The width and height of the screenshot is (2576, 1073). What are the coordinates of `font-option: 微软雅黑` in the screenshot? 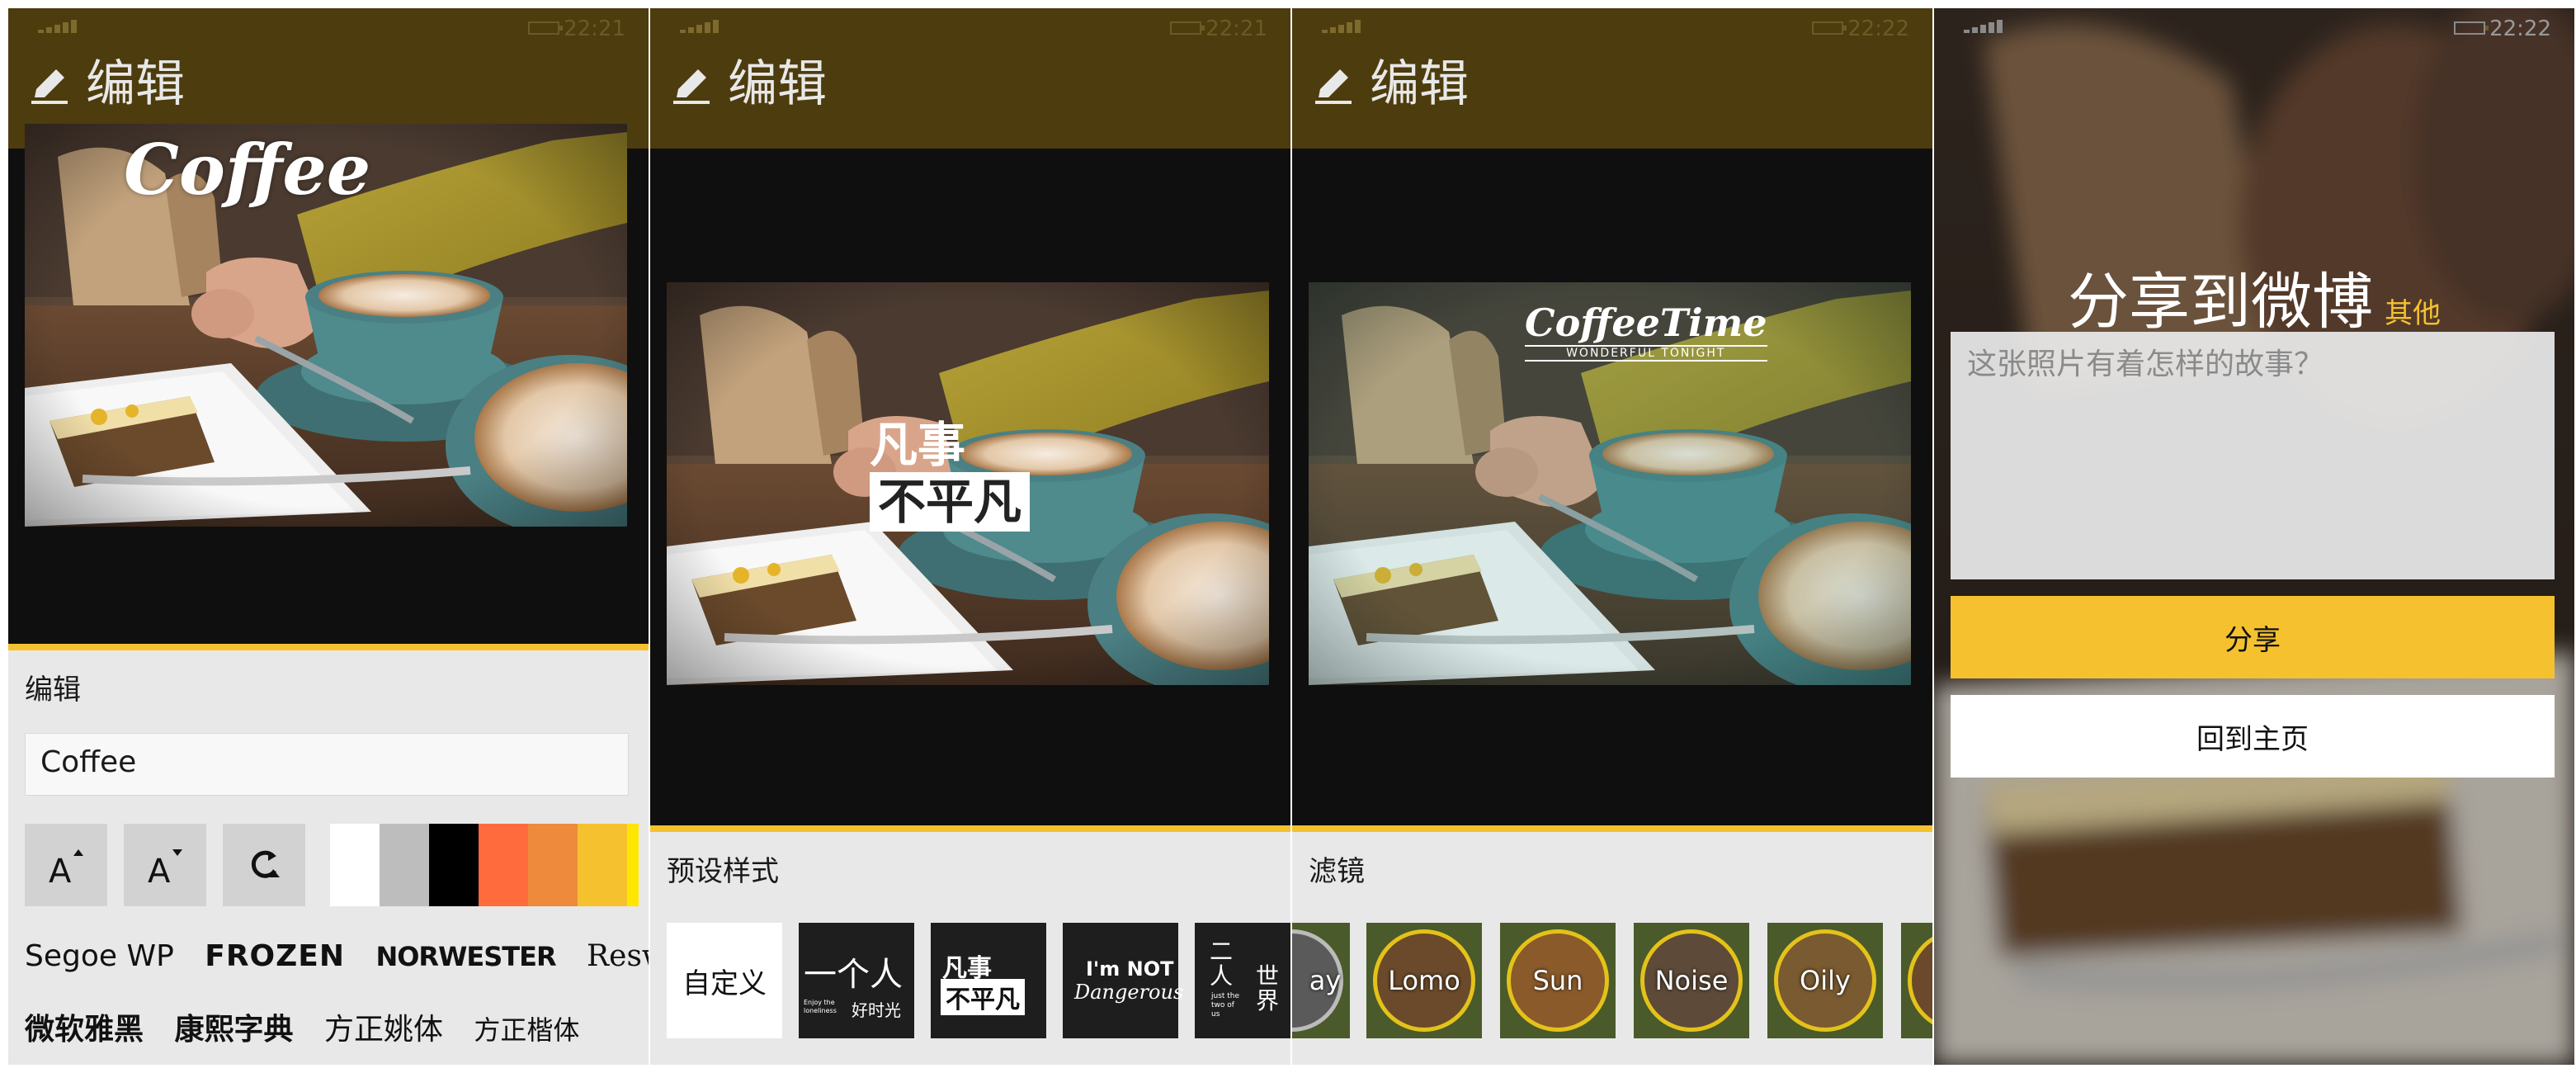 It's located at (84, 1030).